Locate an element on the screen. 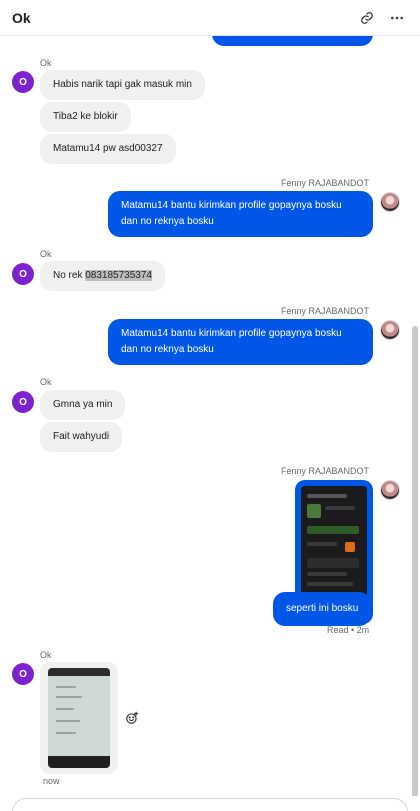  chat-title: Ok is located at coordinates (21, 17).